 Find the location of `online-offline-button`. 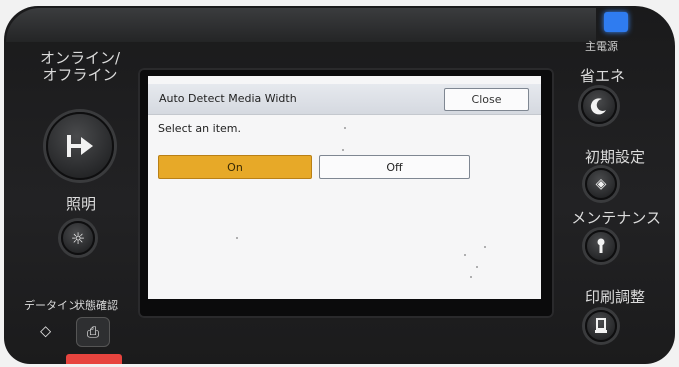

online-offline-button is located at coordinates (80, 146).